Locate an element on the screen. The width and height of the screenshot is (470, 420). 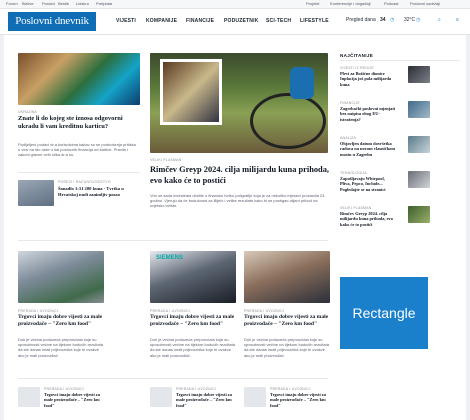
top-link-poslovni-sadrzaji: Poslovni sadržaji is located at coordinates (425, 3).